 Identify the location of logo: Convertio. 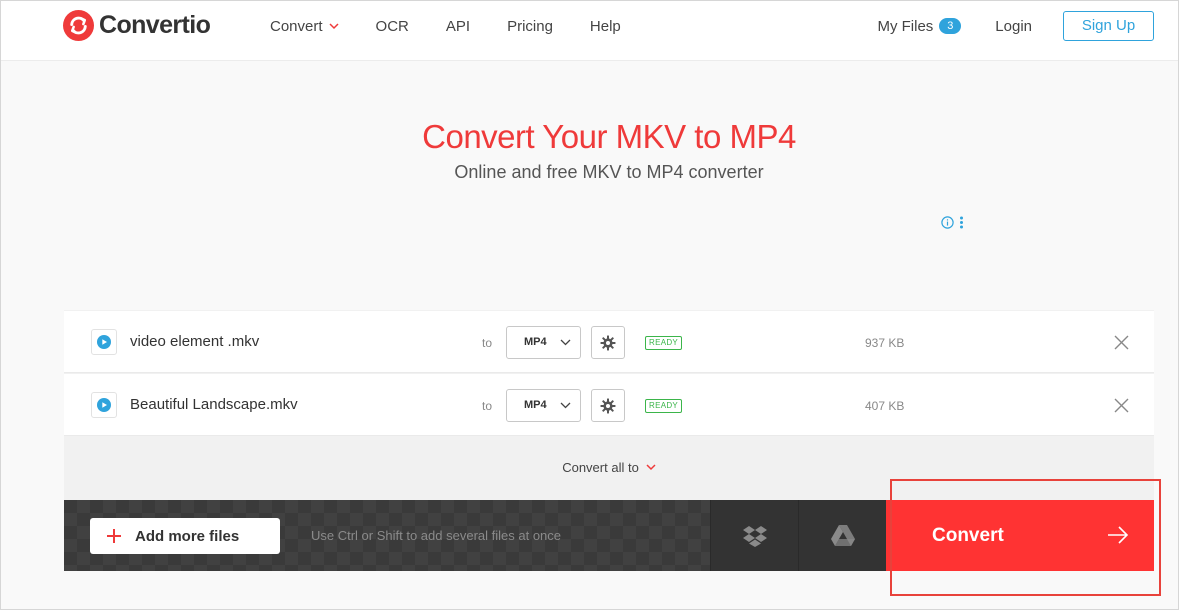
(137, 25).